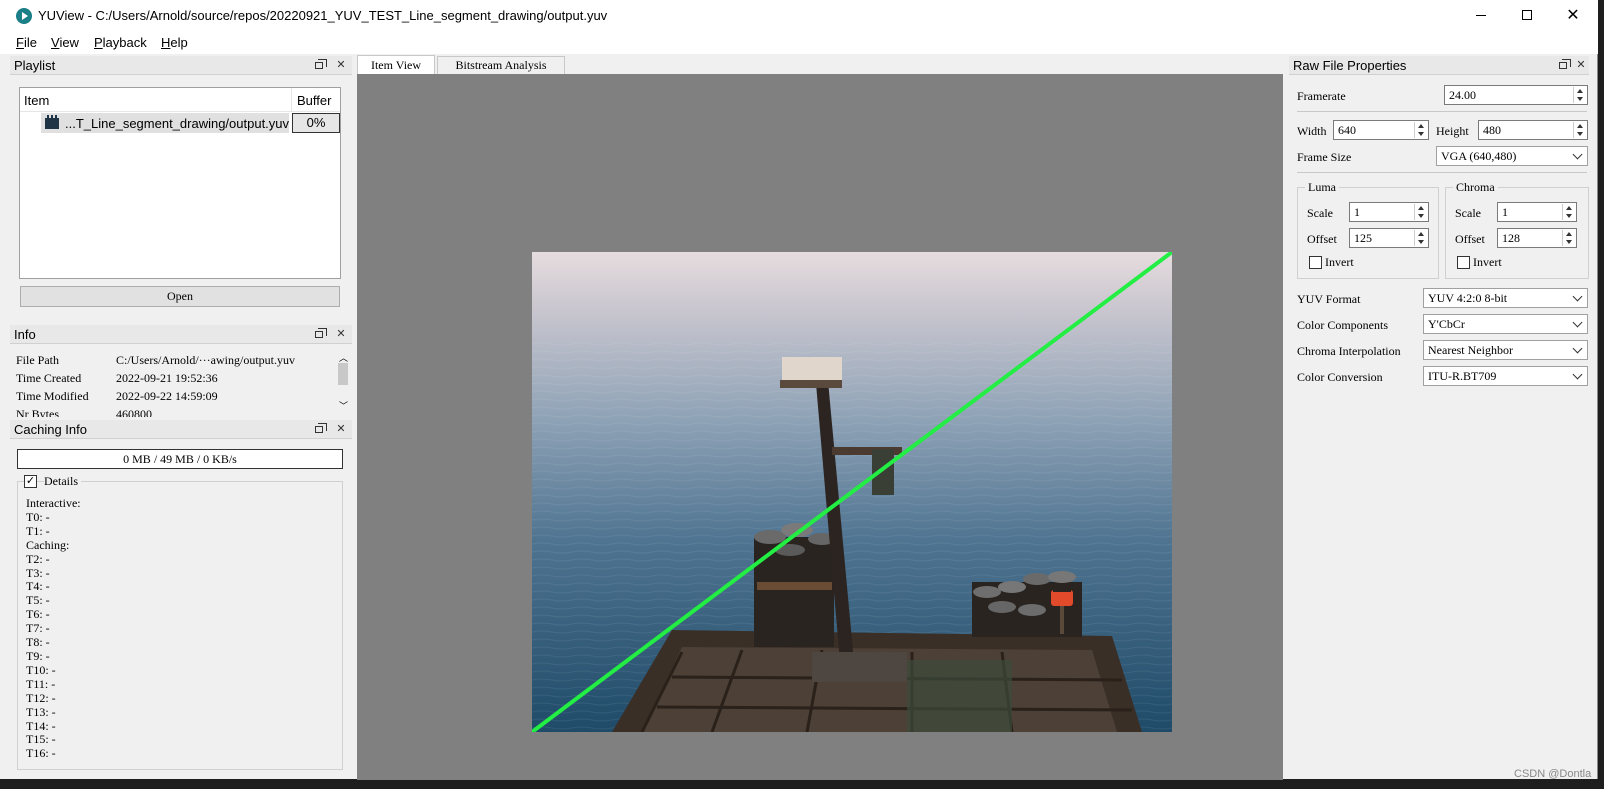  I want to click on info-row-time-created: Time Created 2022-09-21 19:52:36, so click(117, 378).